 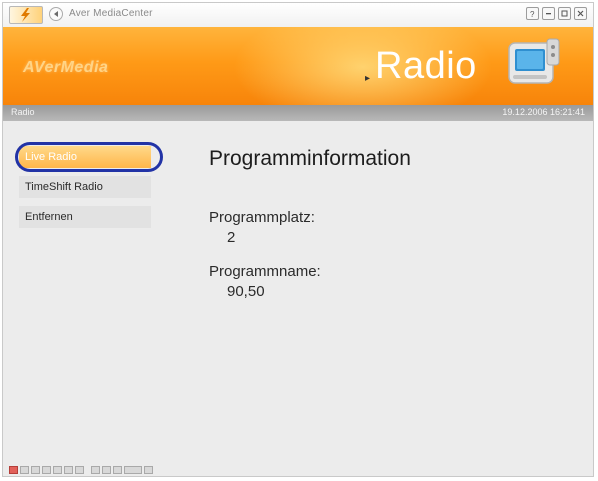 I want to click on section-arrow-icon: ▸, so click(x=368, y=78).